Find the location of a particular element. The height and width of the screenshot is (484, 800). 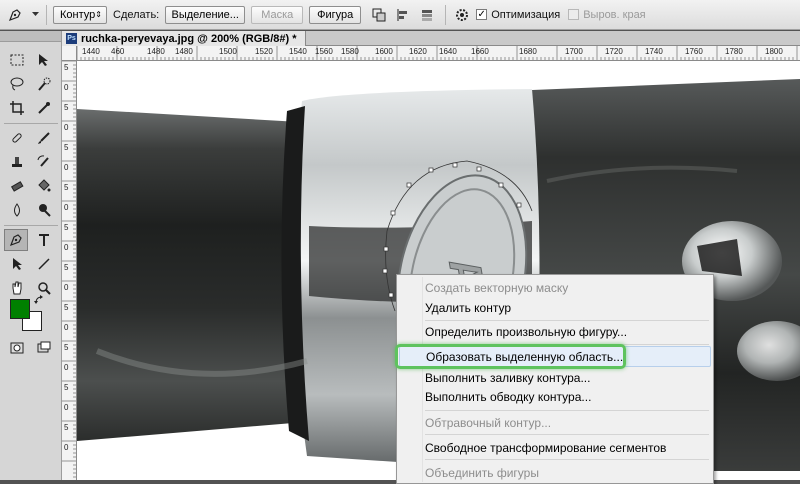

clone-stamp-icon is located at coordinates (17, 162).